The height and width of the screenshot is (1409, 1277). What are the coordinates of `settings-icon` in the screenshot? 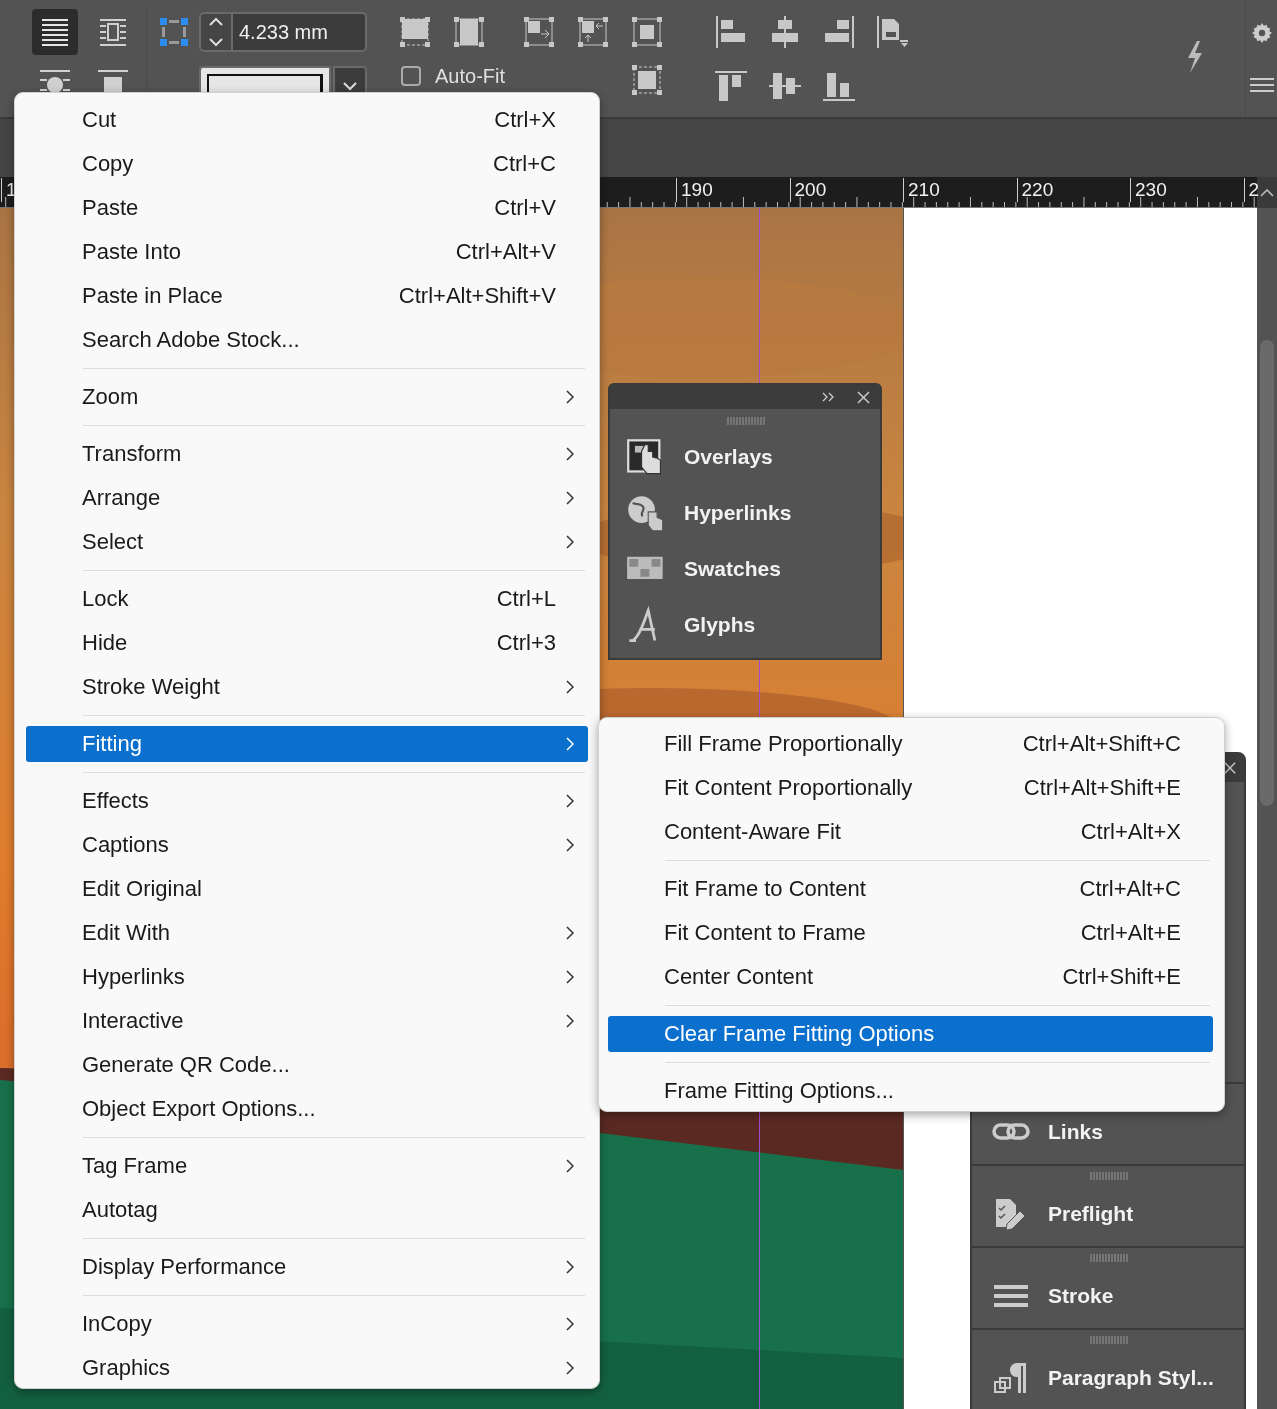 It's located at (1261, 32).